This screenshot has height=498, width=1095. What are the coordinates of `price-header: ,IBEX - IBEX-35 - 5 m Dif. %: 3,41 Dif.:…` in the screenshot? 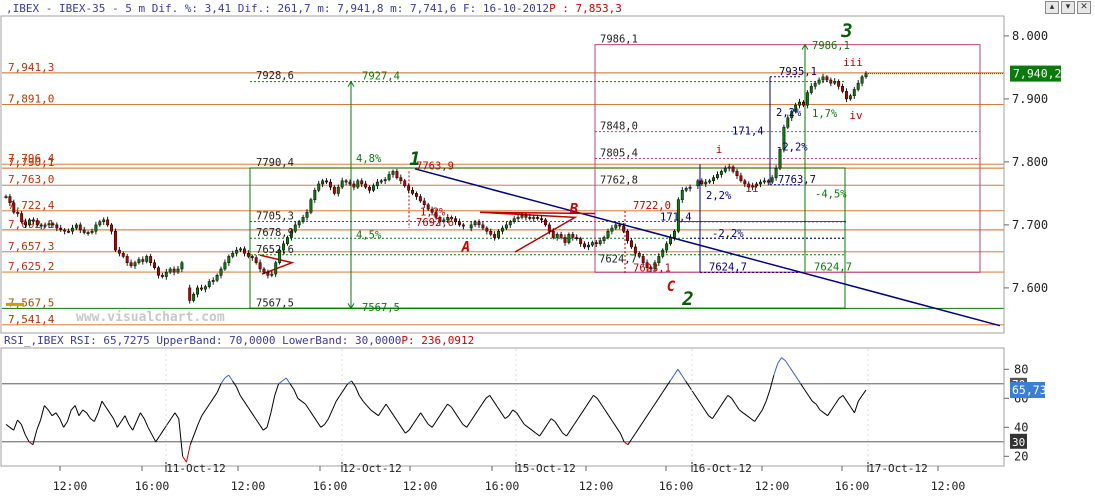 It's located at (314, 8).